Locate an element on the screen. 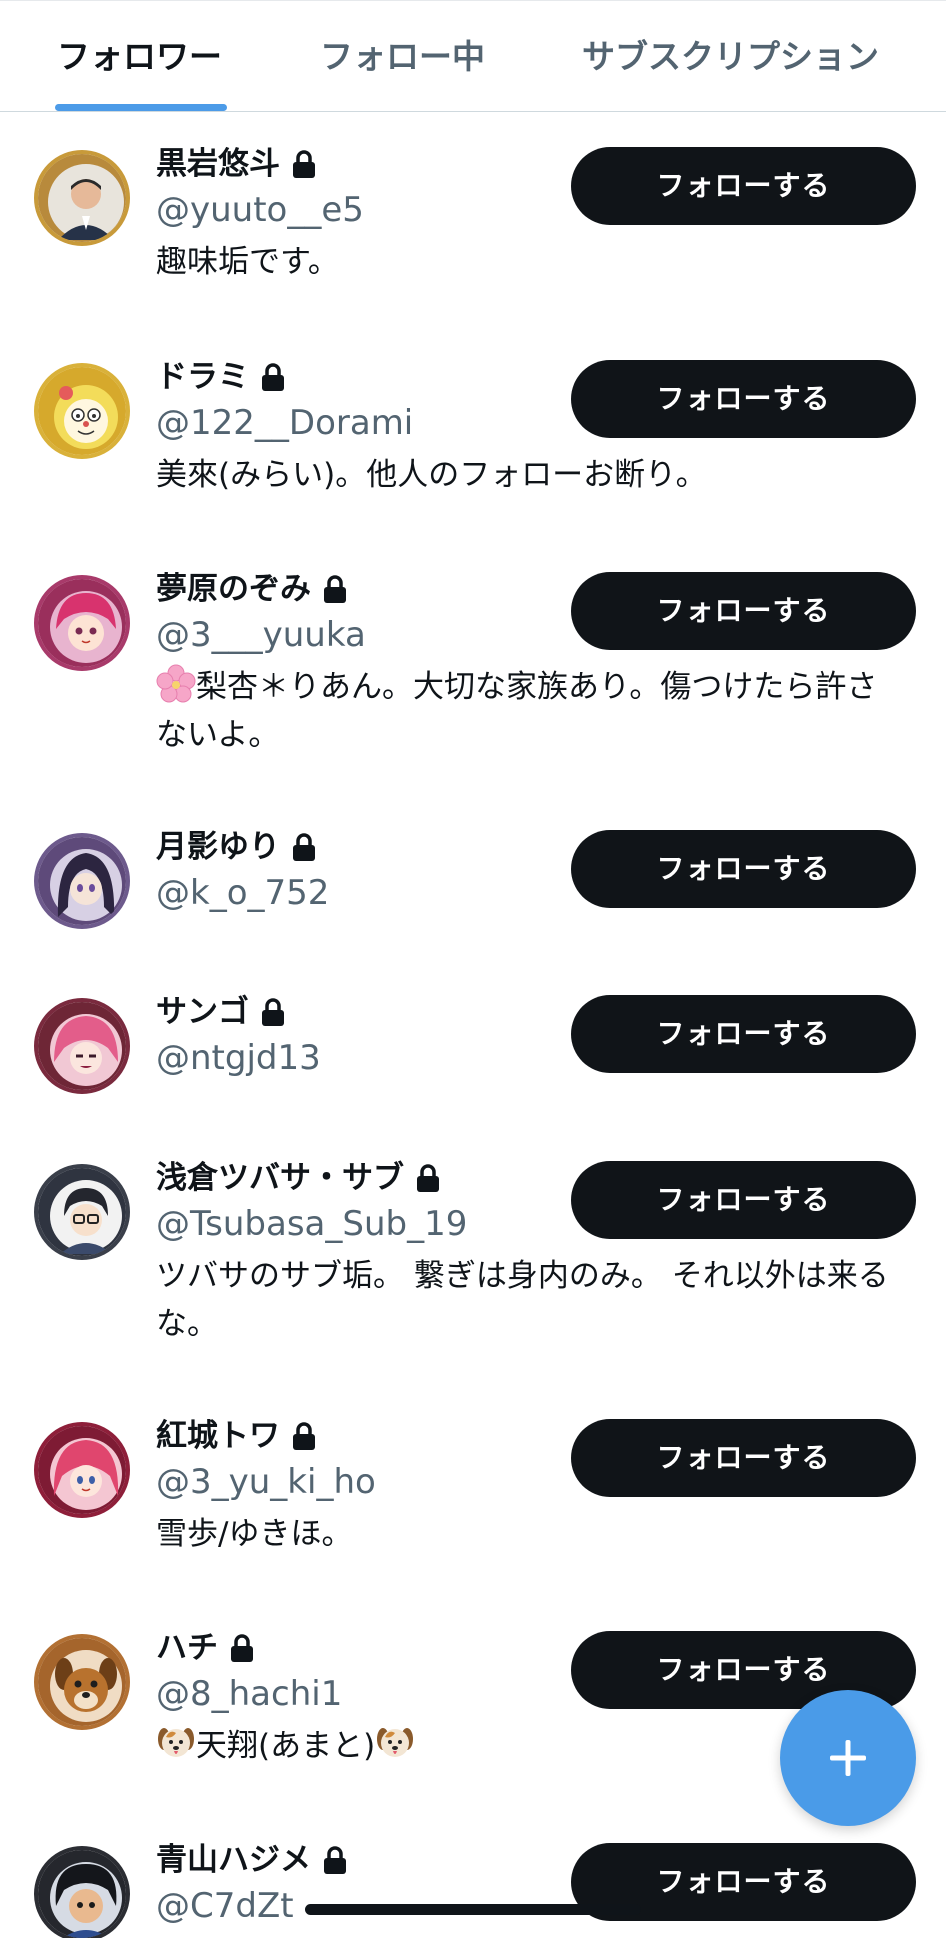  user-bio: ツバサのサブ垢。 繋ぎは身内のみ。 それ以外は来るな。 is located at coordinates (522, 1300).